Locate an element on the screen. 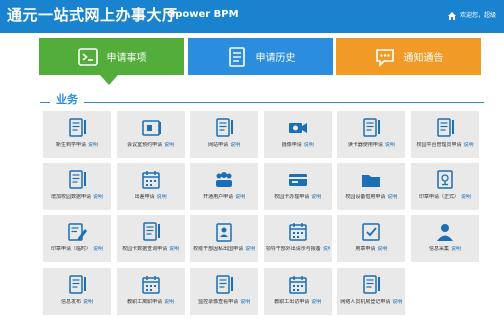 The image size is (504, 328). service-label: 信息发布 说明 is located at coordinates (77, 302).